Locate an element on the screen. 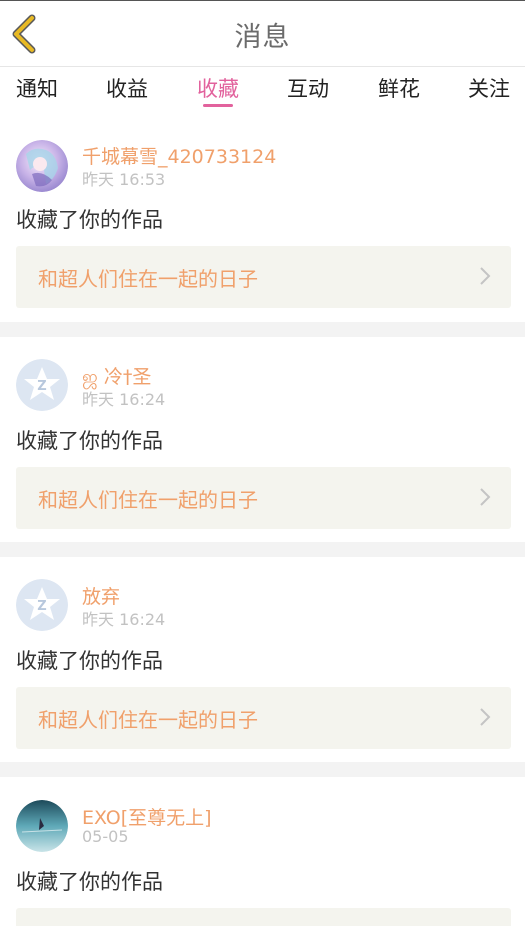  top-bar: 消息 is located at coordinates (262, 33).